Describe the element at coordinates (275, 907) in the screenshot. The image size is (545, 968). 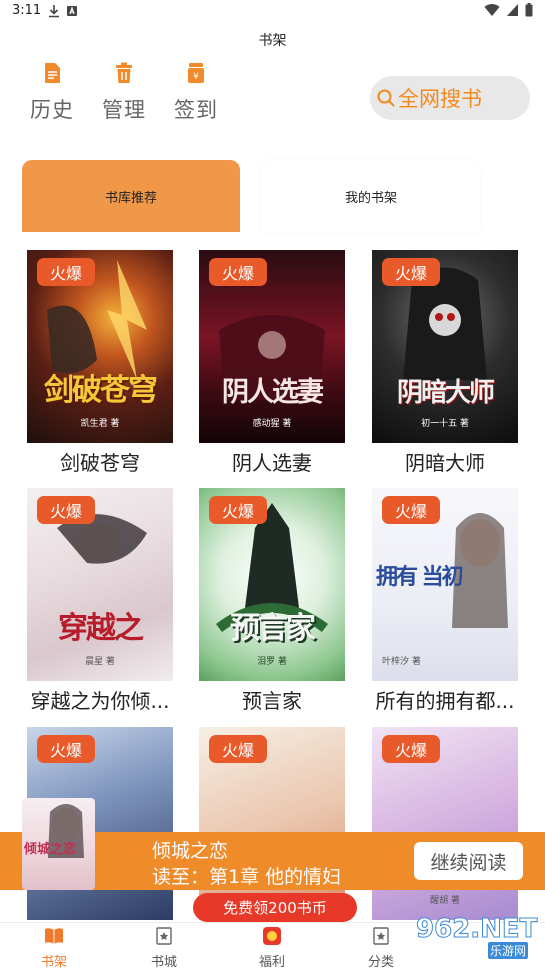
I see `free-coins-button: 免费领200书币` at that location.